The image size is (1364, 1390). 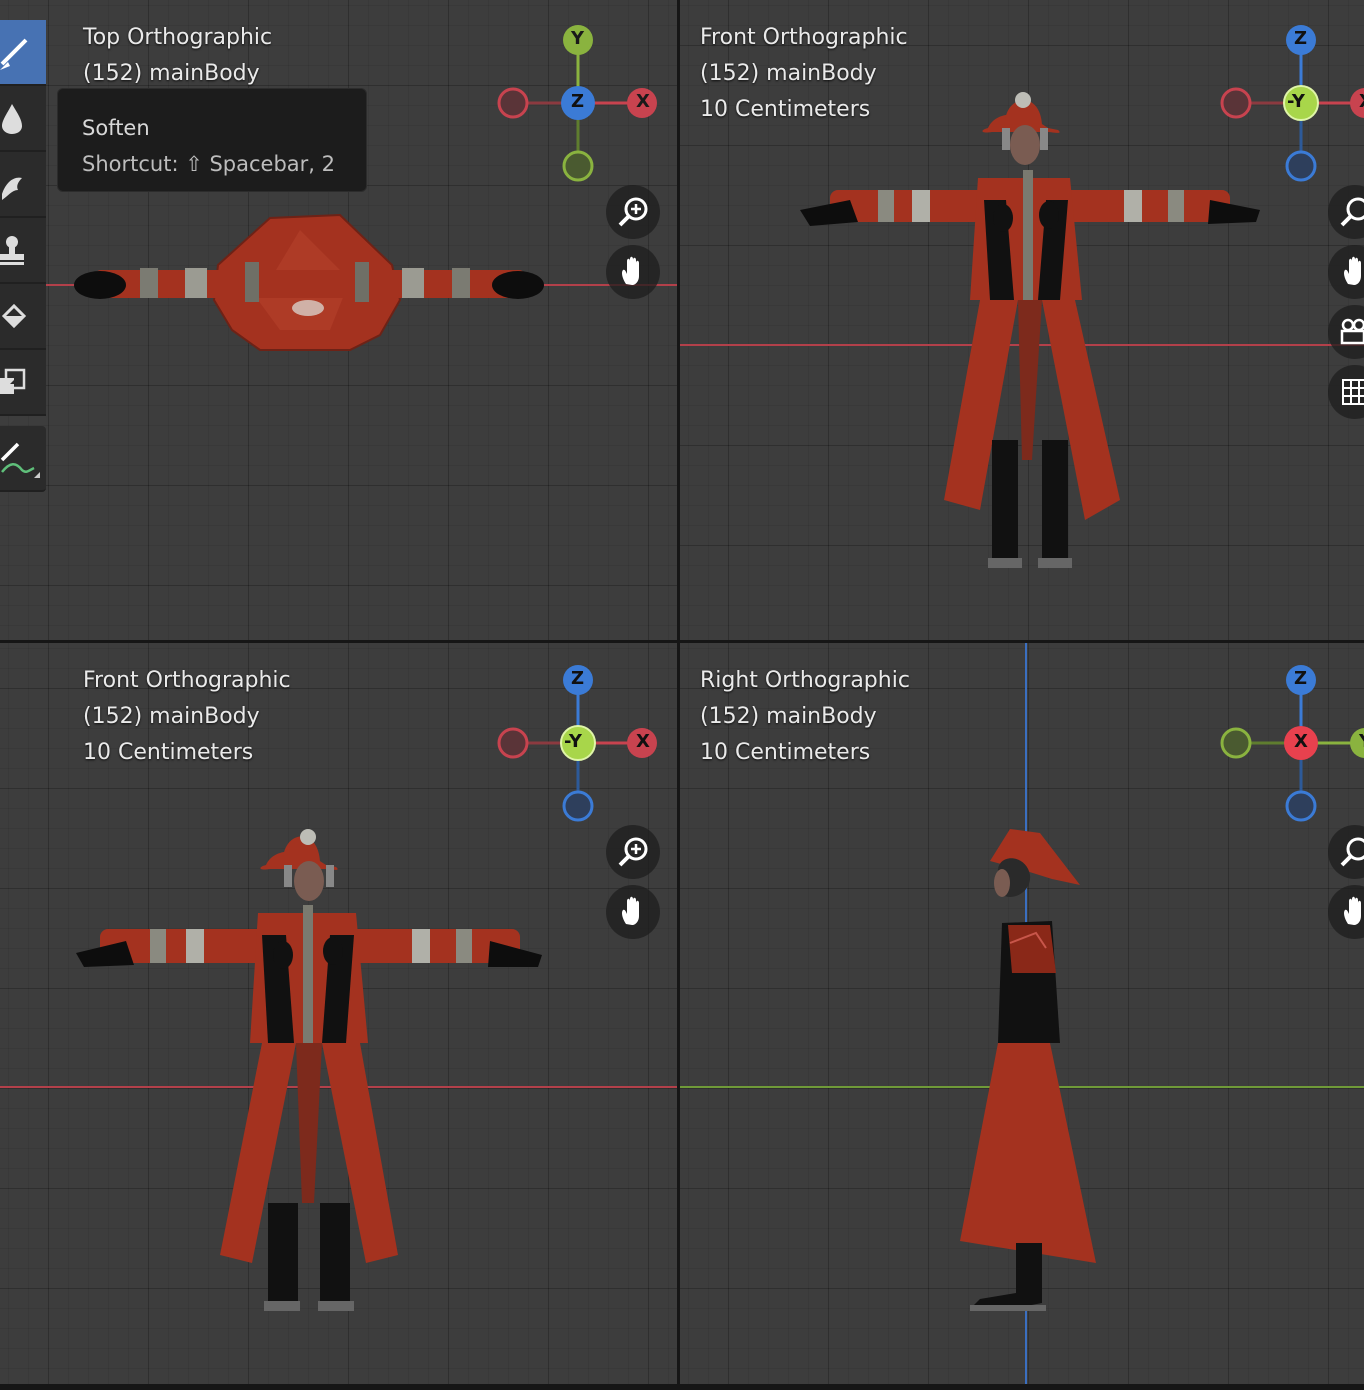 I want to click on tool-smear, so click(x=23, y=185).